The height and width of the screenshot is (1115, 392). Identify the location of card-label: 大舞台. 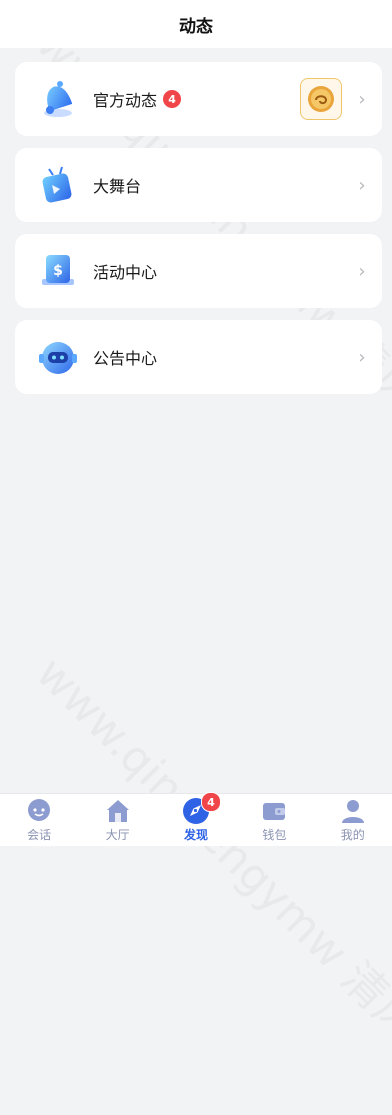
(117, 186).